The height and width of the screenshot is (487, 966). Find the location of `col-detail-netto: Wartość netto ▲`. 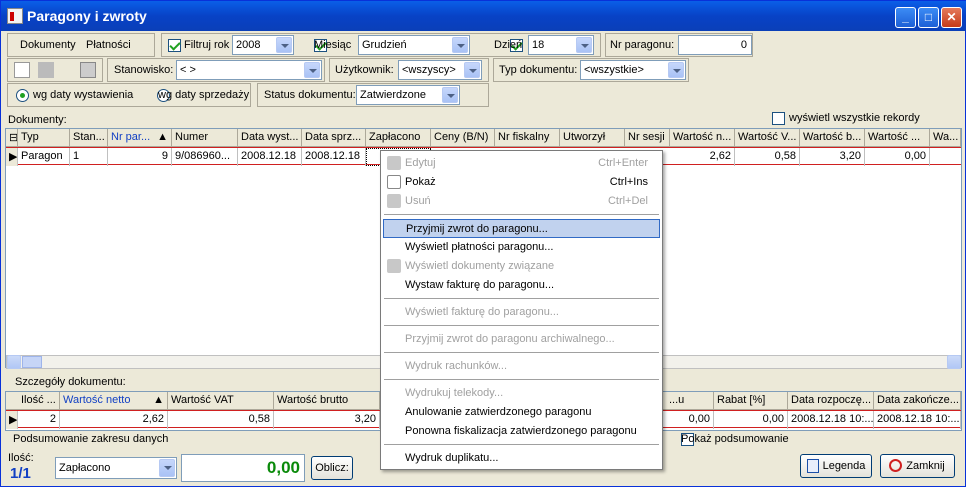

col-detail-netto: Wartość netto ▲ is located at coordinates (114, 400).